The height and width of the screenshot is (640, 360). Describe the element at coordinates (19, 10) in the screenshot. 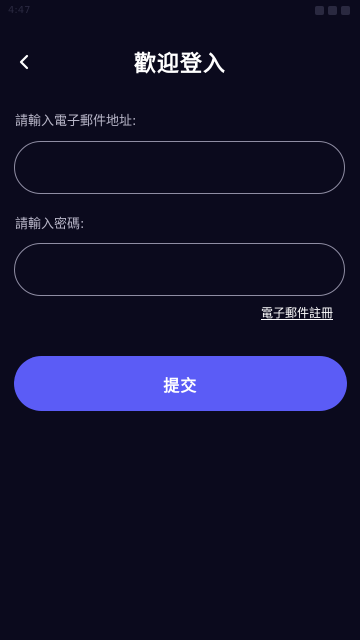

I see `status-time: 4:47` at that location.